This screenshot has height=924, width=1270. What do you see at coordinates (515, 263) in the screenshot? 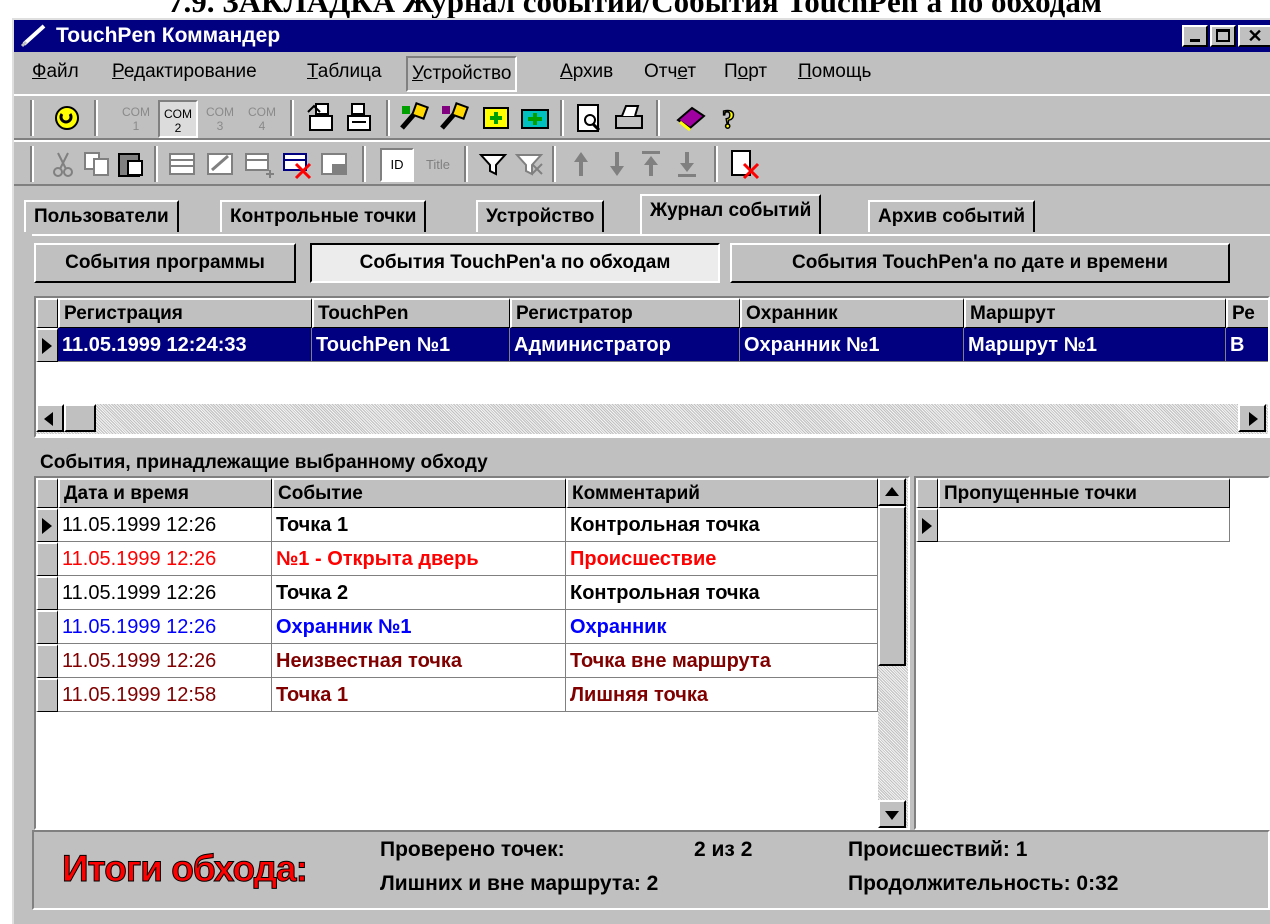
I see `rounds-events-button: События TouchPen'а по обходам` at bounding box center [515, 263].